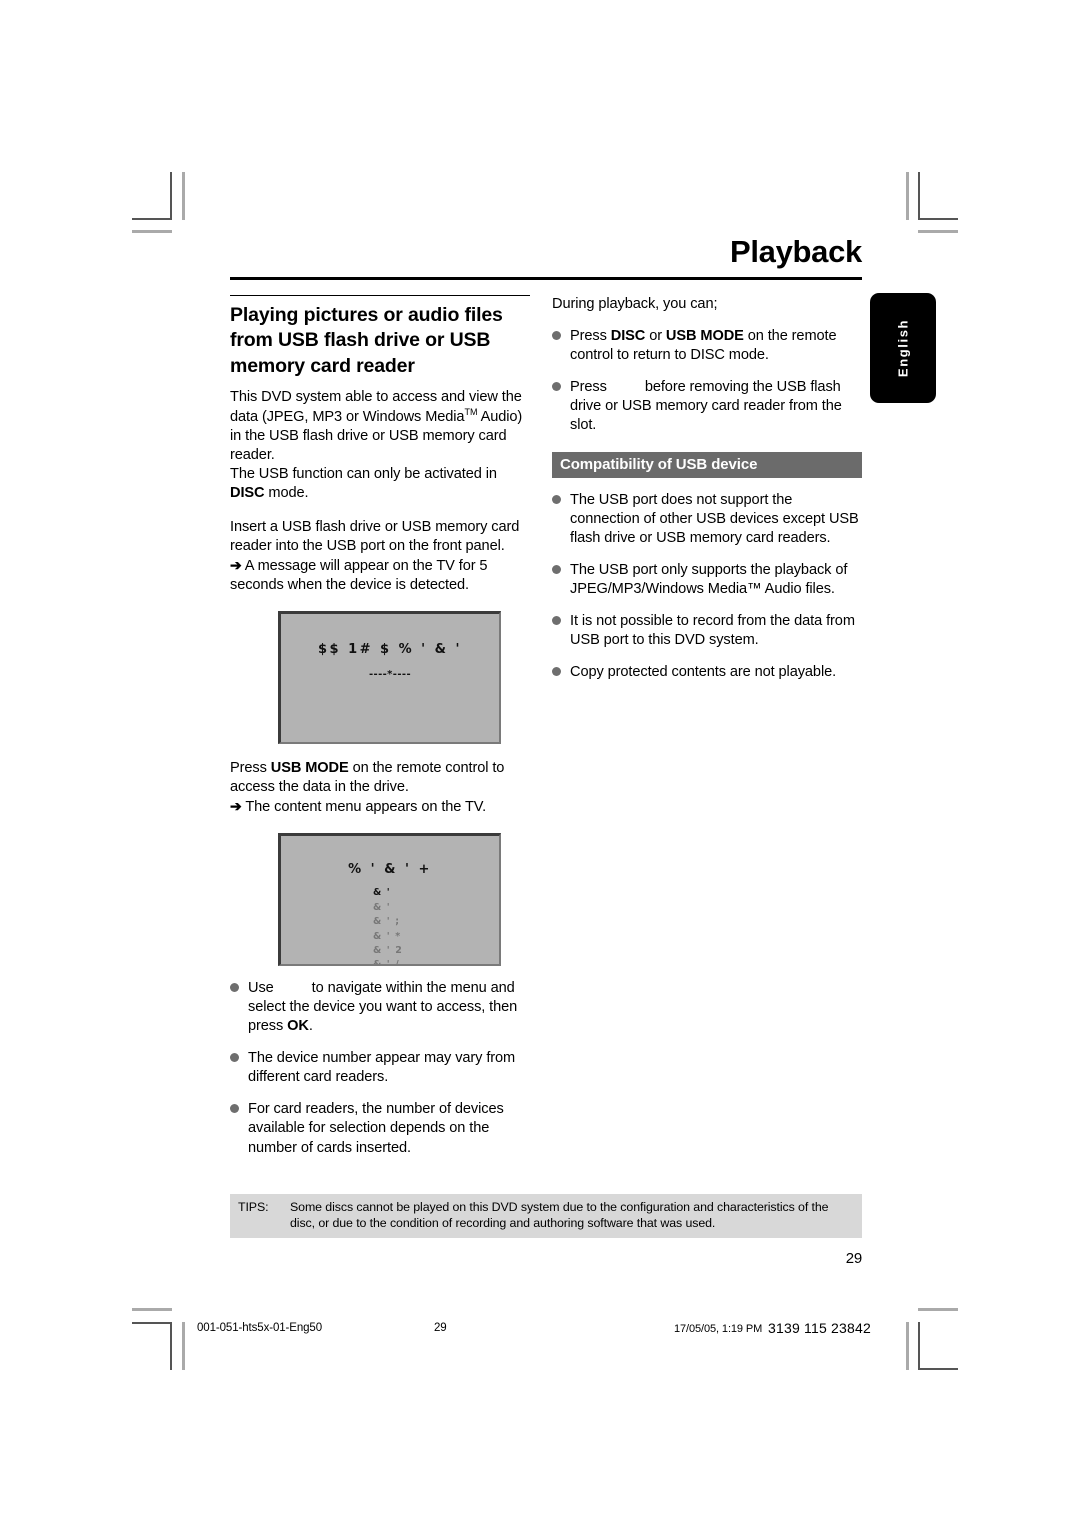 The width and height of the screenshot is (1080, 1528). I want to click on header-rule, so click(546, 278).